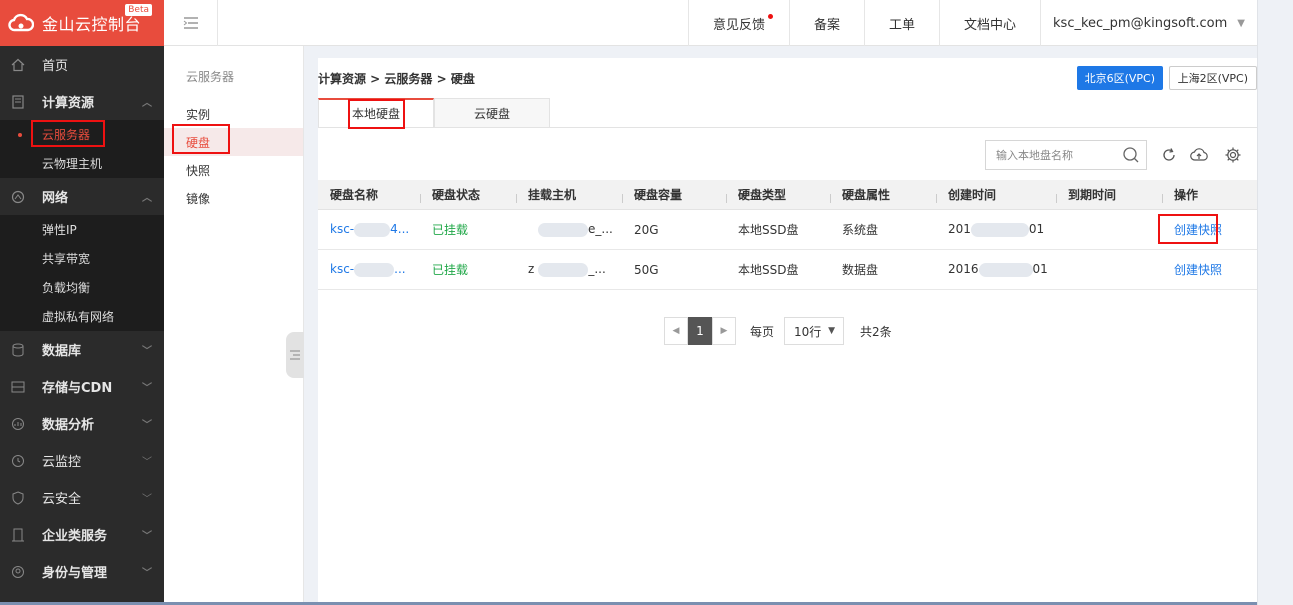 This screenshot has height=605, width=1293. Describe the element at coordinates (62, 462) in the screenshot. I see `sidebar-item-label: 云监控` at that location.